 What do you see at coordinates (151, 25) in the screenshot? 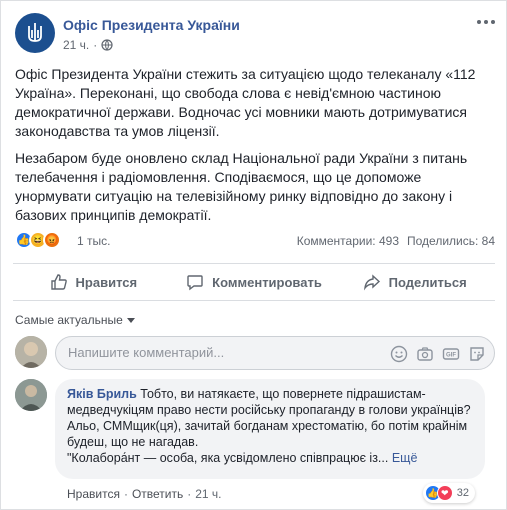
I see `page-name: Офіс Президента України` at bounding box center [151, 25].